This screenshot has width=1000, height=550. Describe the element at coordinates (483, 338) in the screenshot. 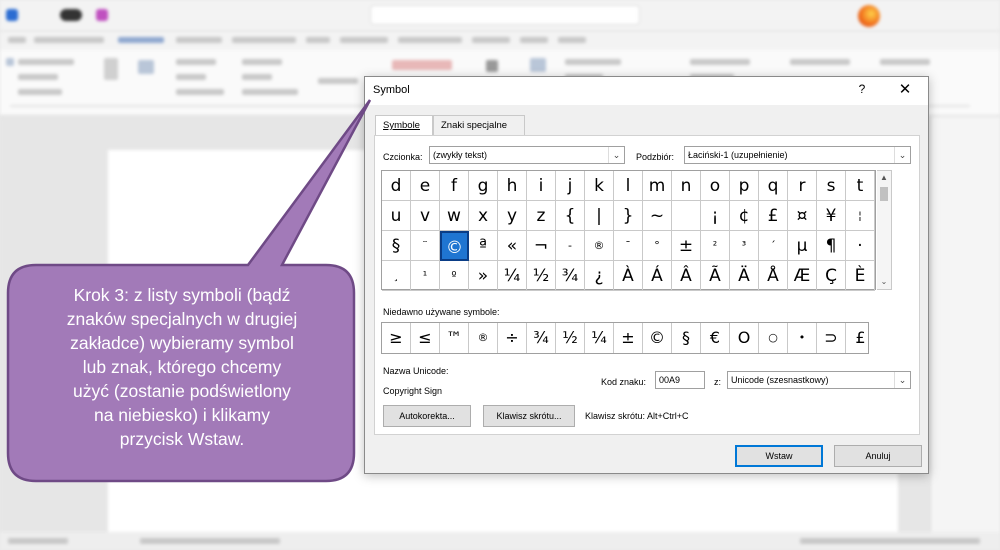

I see `recent-symbol-cell: ®` at that location.